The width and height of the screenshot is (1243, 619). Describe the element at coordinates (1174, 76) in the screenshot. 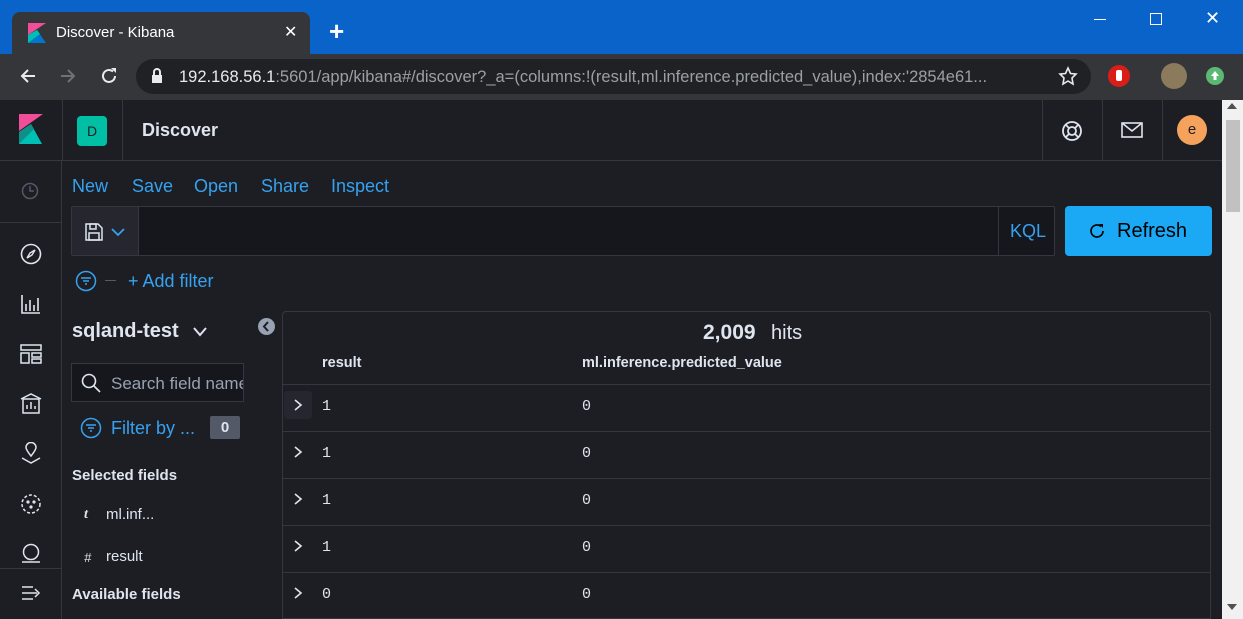

I see `profile-avatar-icon` at that location.